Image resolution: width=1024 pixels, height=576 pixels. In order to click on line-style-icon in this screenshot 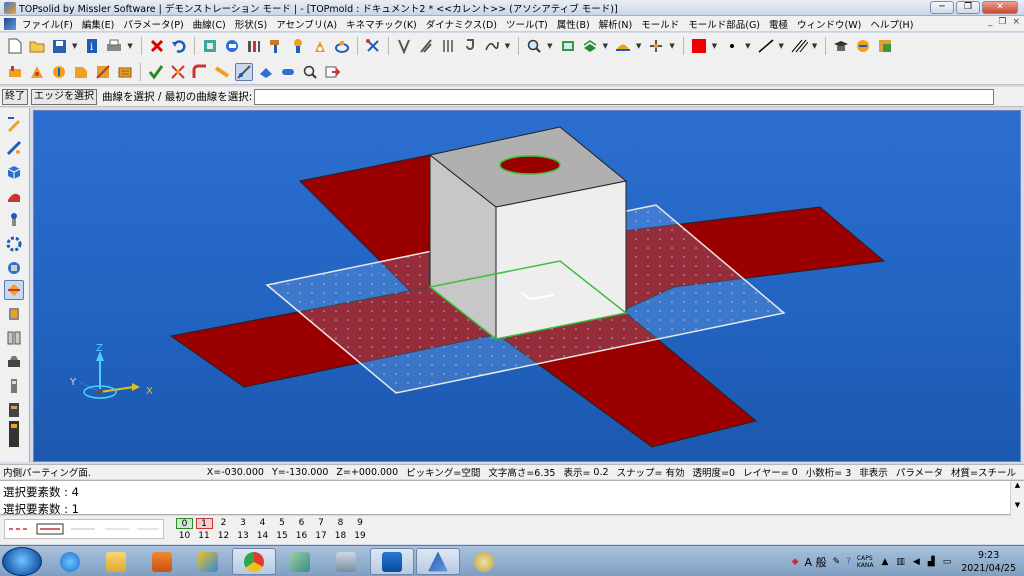, I will do `click(766, 46)`.